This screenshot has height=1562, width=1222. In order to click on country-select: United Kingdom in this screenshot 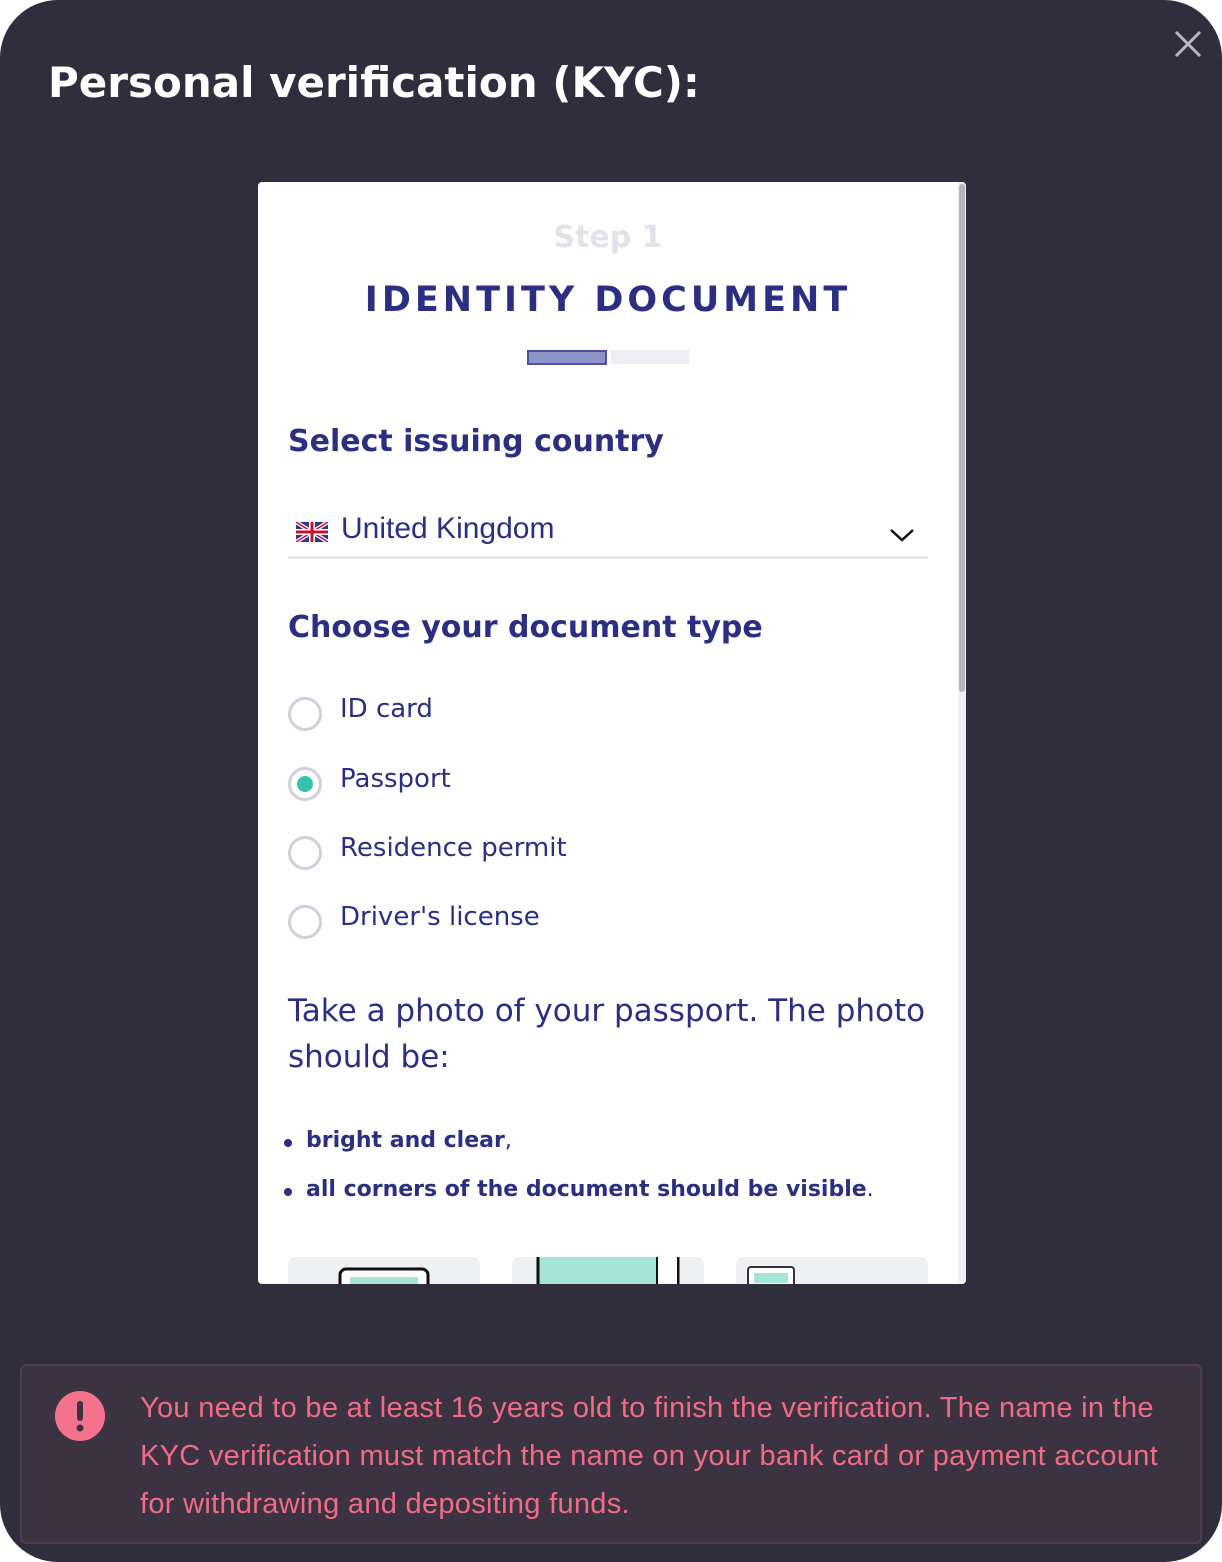, I will do `click(608, 535)`.